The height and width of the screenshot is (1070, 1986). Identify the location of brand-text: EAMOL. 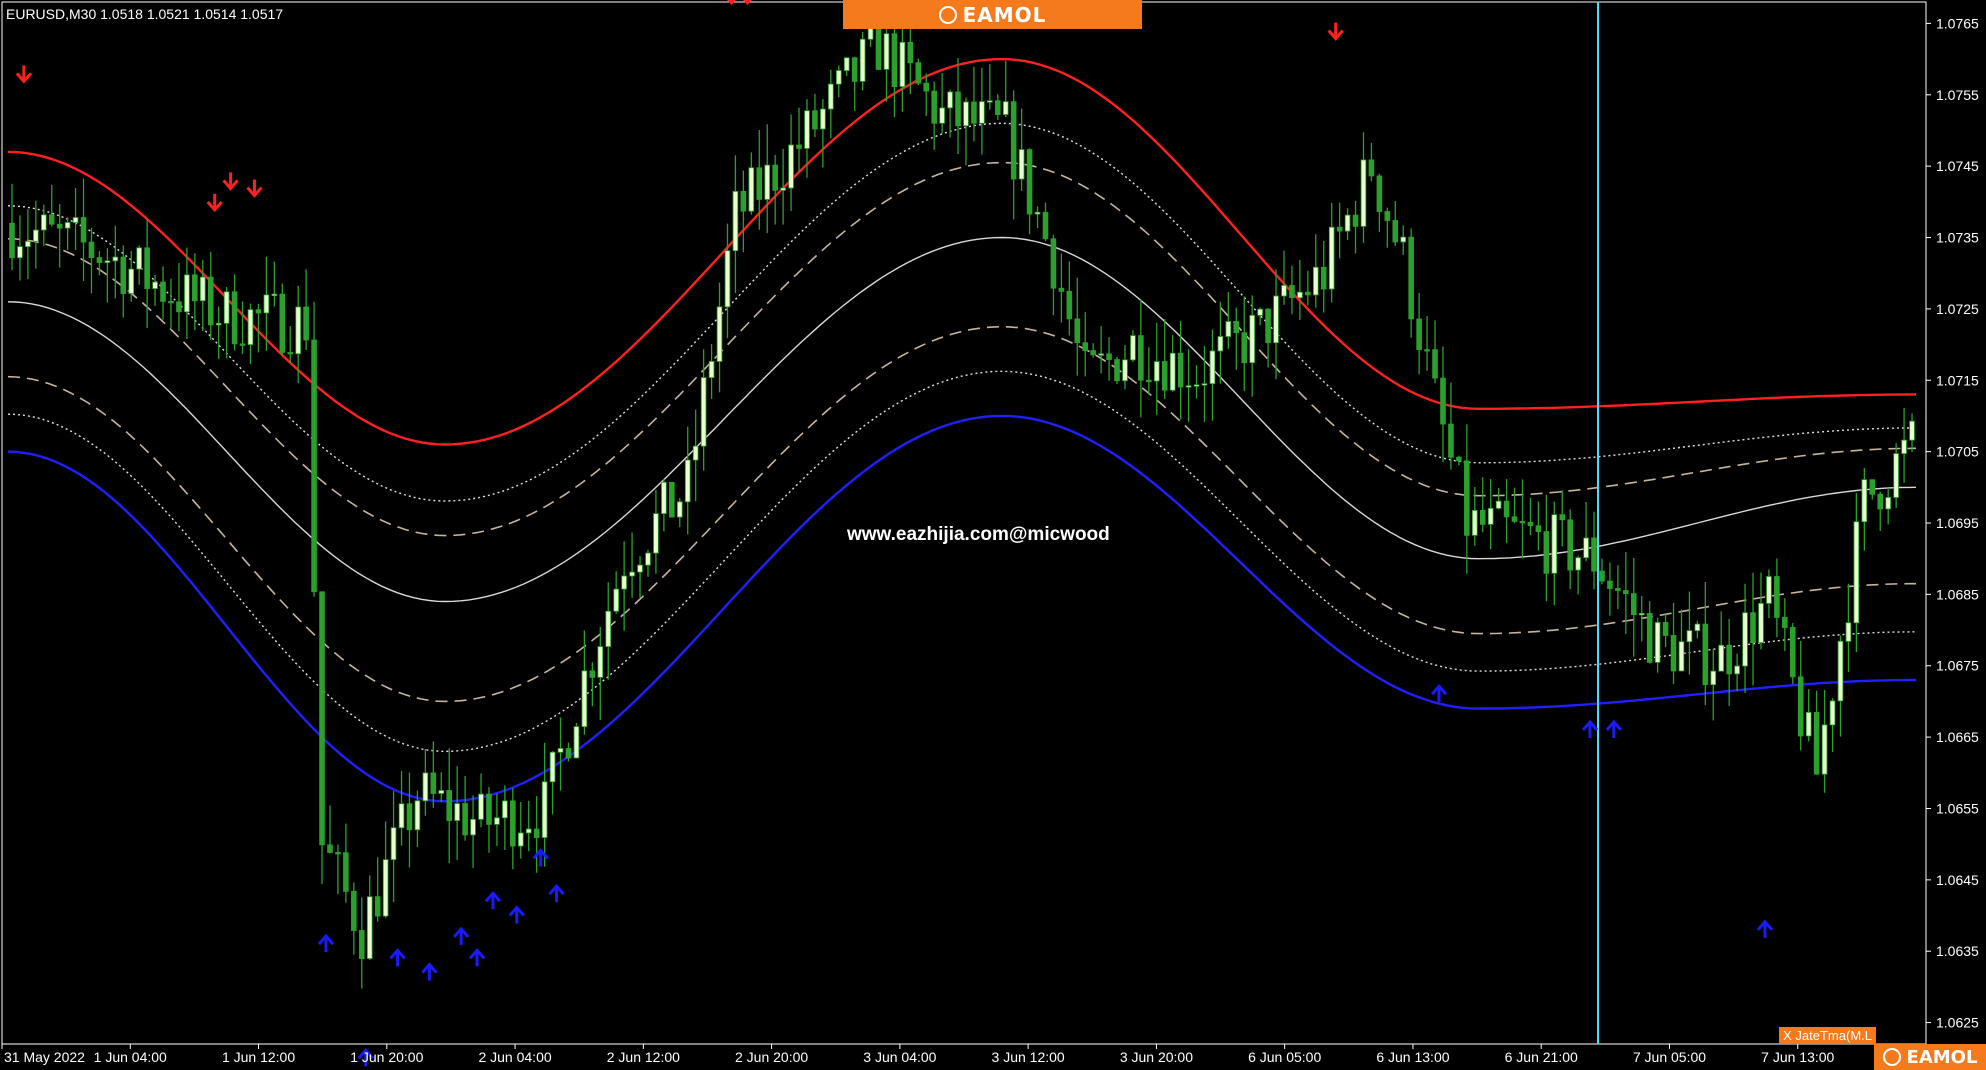
(1942, 1057).